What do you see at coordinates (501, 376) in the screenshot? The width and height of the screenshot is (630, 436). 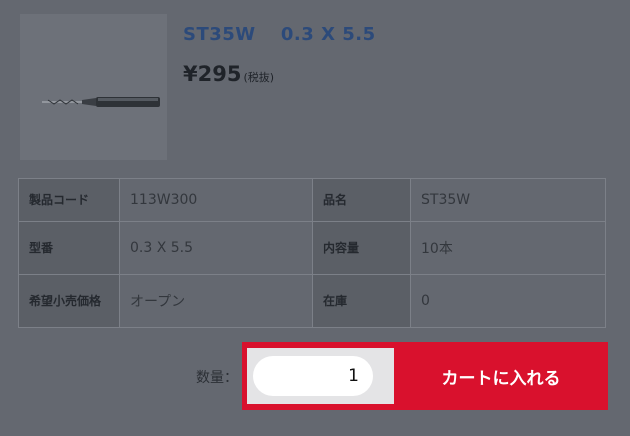 I see `add-to-cart-button: カートに入れる` at bounding box center [501, 376].